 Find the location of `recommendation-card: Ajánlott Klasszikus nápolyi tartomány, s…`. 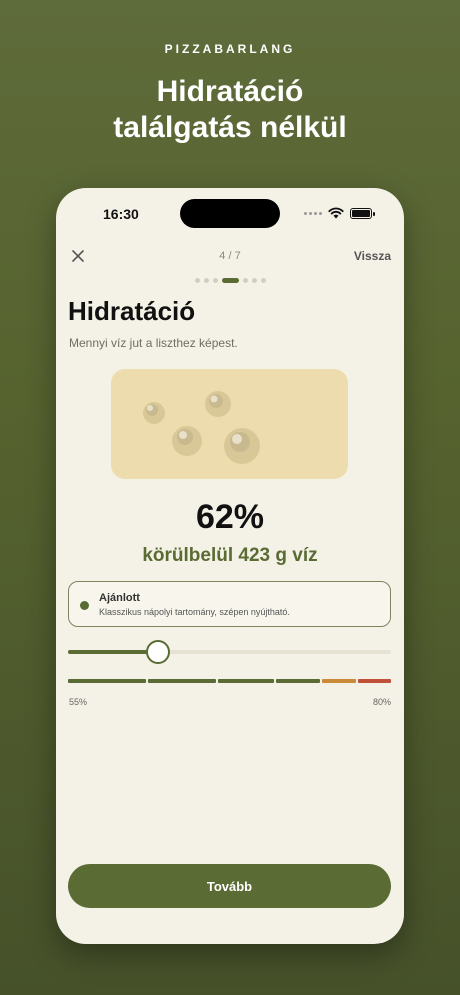

recommendation-card: Ajánlott Klasszikus nápolyi tartomány, s… is located at coordinates (229, 604).